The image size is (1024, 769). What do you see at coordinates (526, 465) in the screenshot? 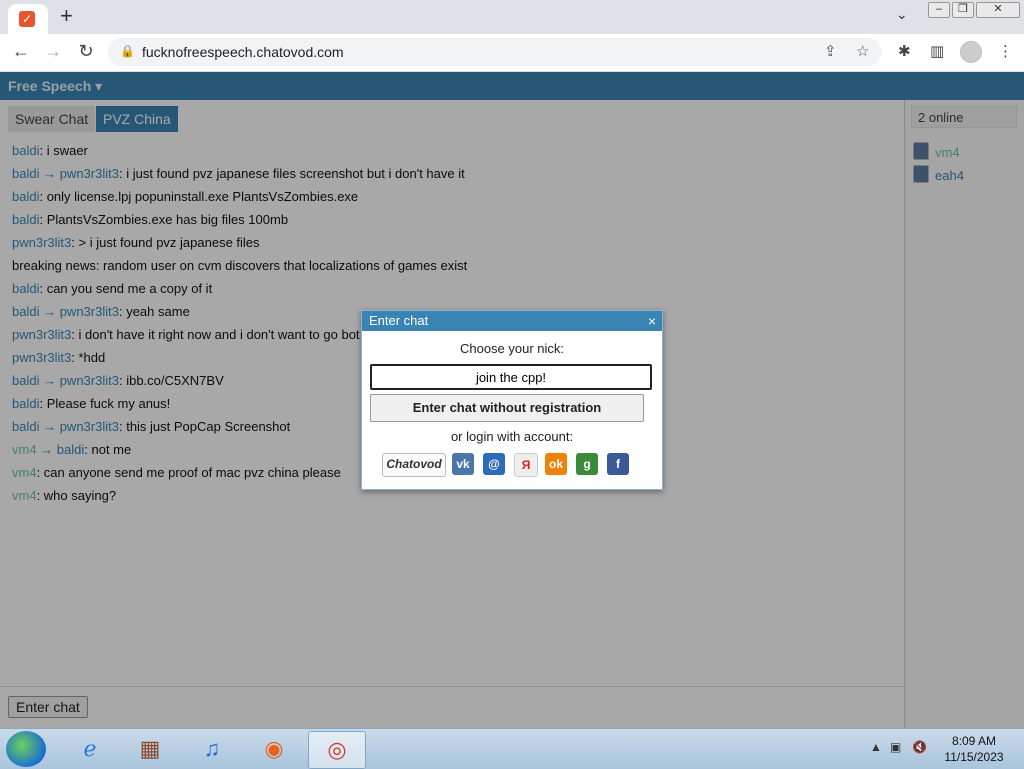
I see `yandex-login-icon: Я` at bounding box center [526, 465].